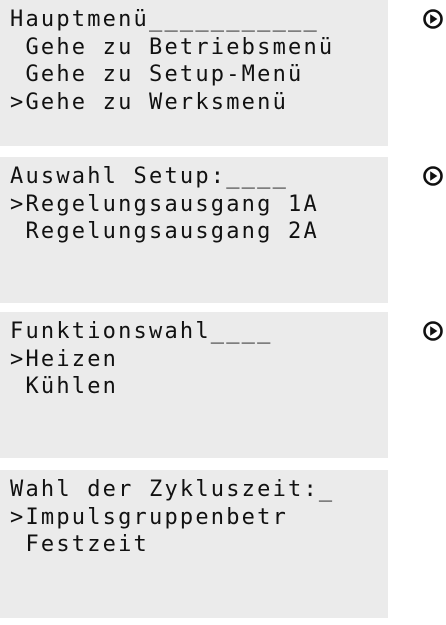 The width and height of the screenshot is (446, 625). I want to click on screen-title: Auswahl Setup:____, so click(149, 176).